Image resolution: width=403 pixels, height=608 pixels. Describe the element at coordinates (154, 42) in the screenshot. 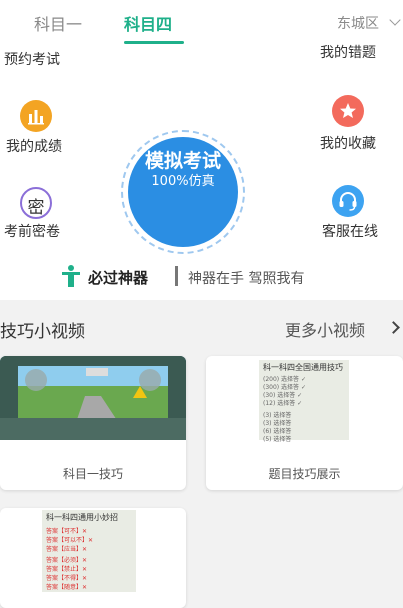

I see `active-tab-indicator` at that location.